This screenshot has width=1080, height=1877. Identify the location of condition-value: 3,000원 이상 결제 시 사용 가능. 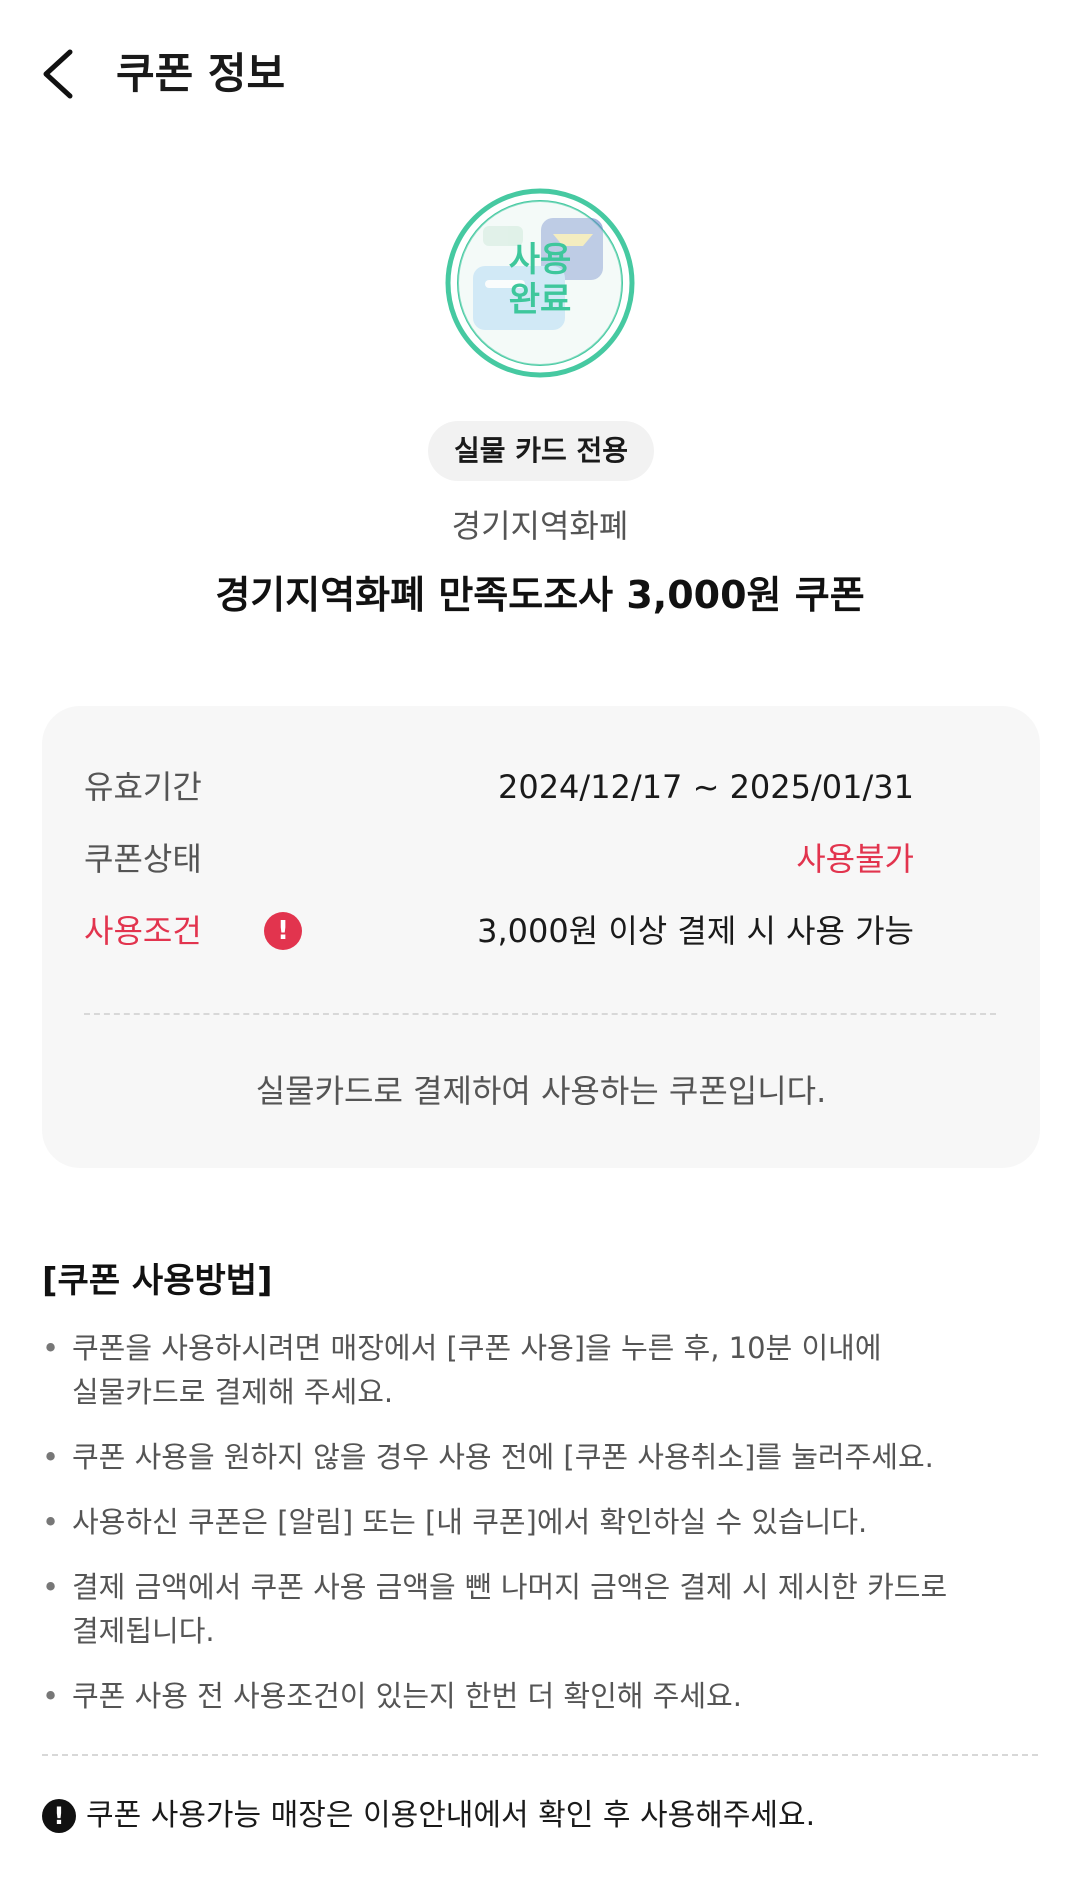
(695, 931).